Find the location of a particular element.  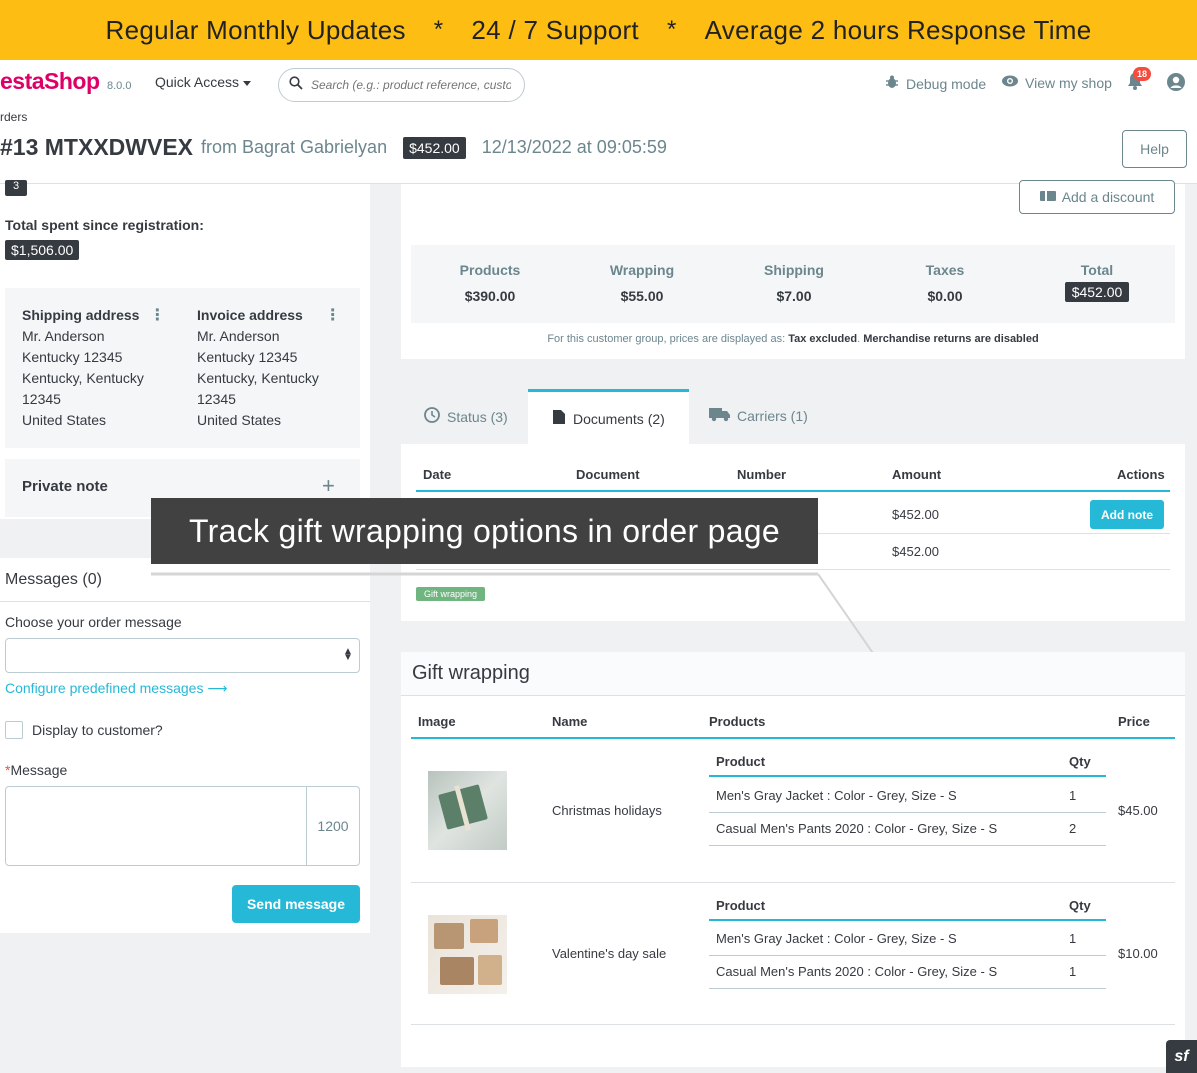

header-underline is located at coordinates (793, 738).